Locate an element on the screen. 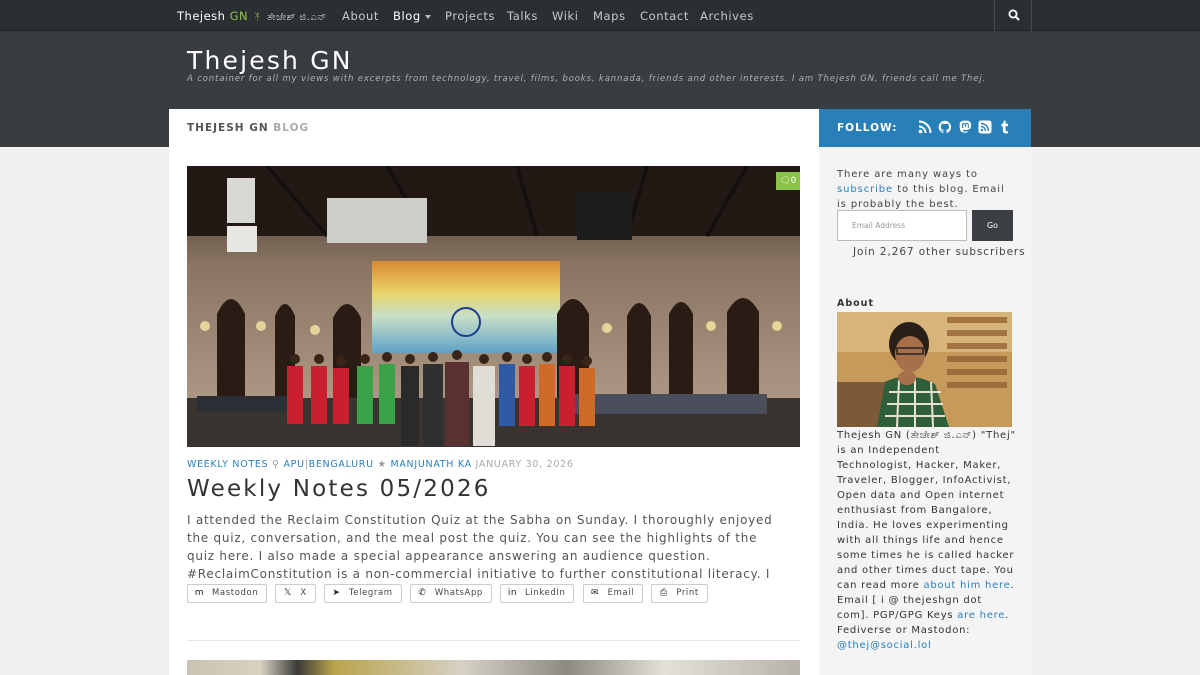 Image resolution: width=1200 pixels, height=675 pixels. feed-icon is located at coordinates (985, 127).